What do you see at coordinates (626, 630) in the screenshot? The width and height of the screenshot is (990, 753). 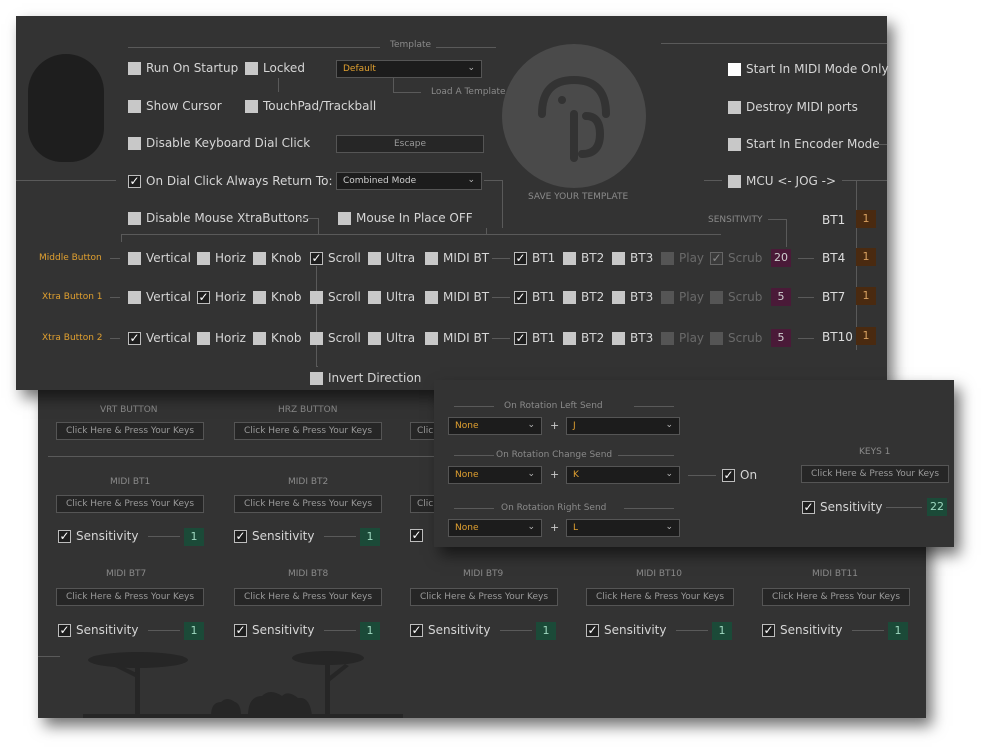 I see `midi-bt10-sensitivity-checkbox: Sensitivity` at bounding box center [626, 630].